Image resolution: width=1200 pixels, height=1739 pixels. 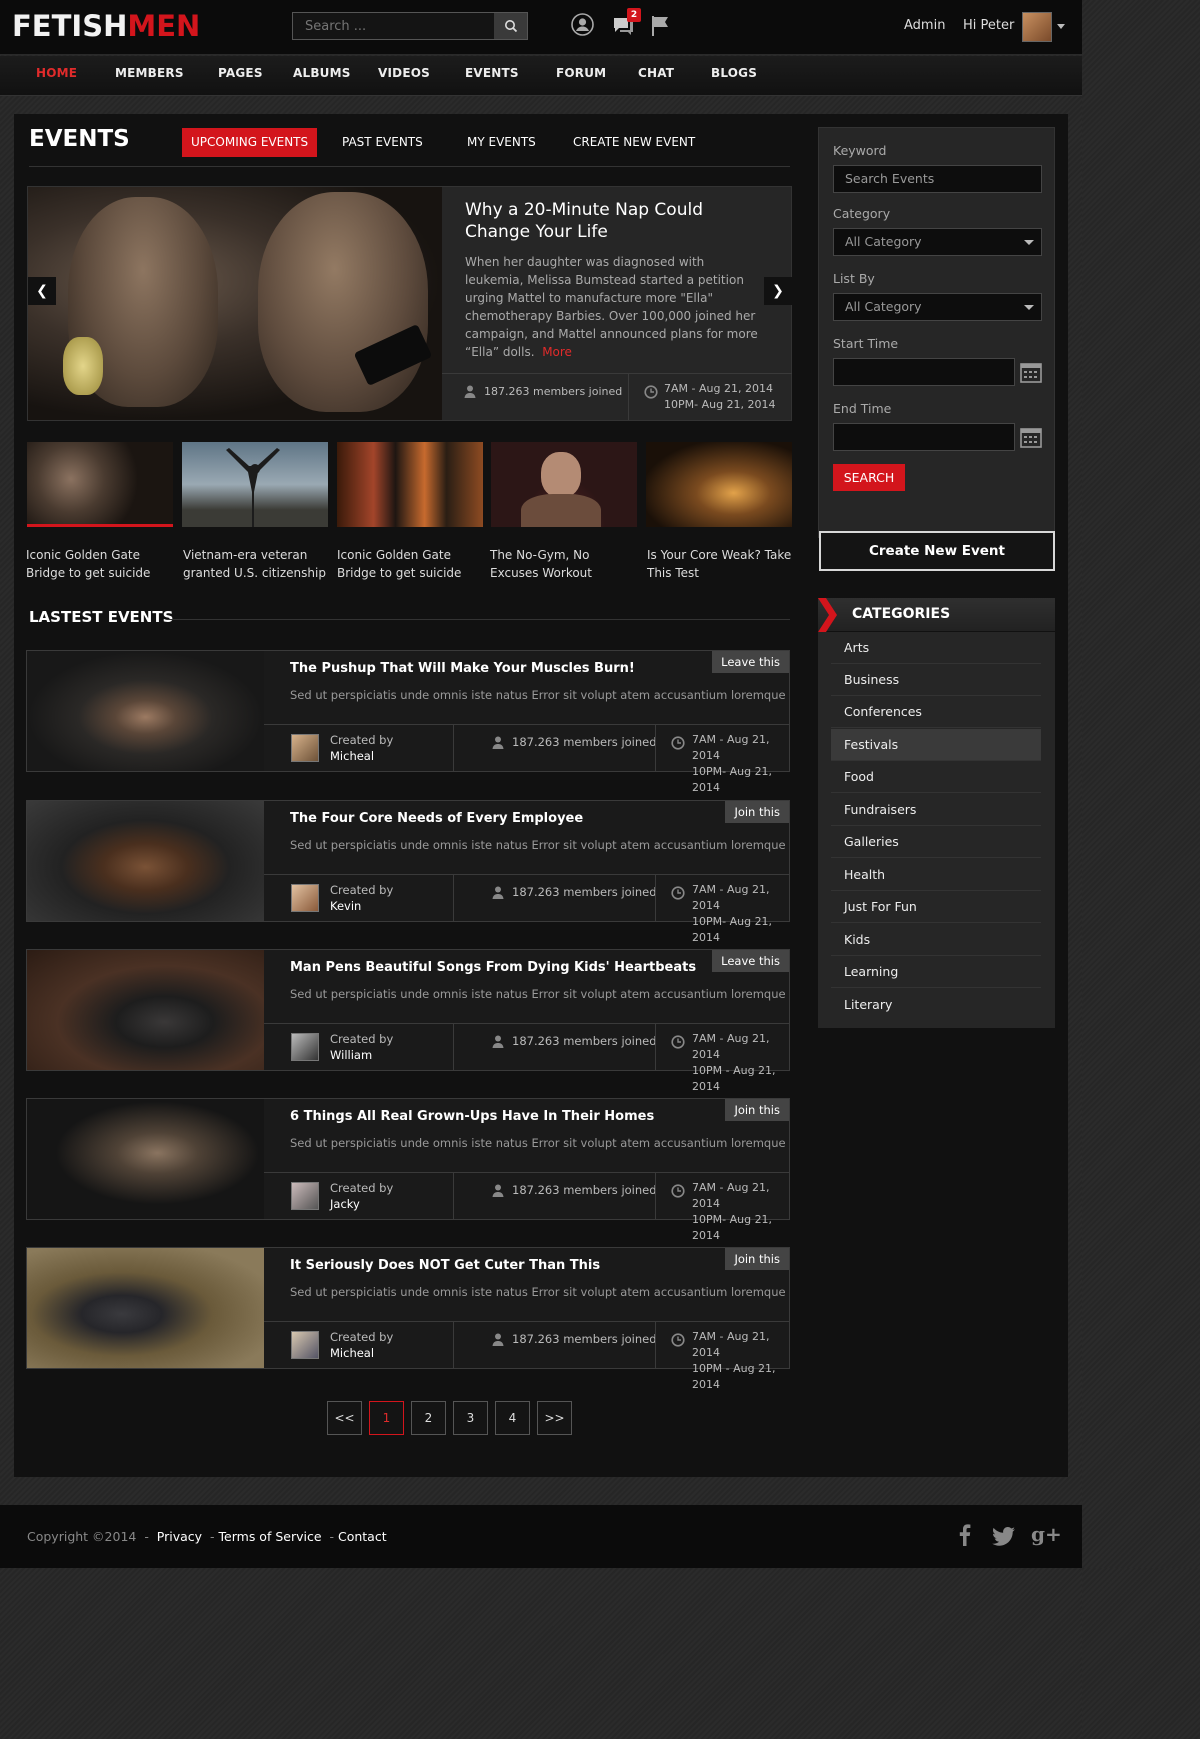 I want to click on tab-my-events: MY EVENTS, so click(x=501, y=142).